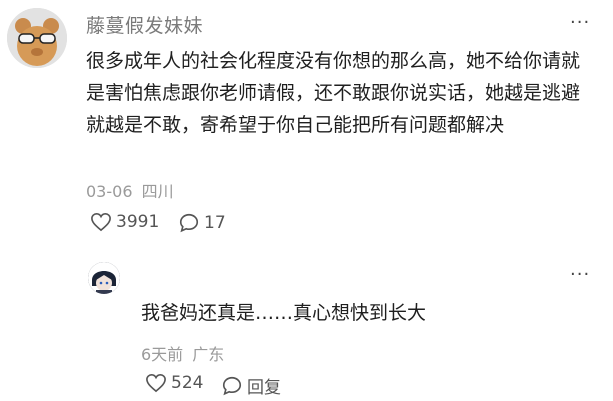 The height and width of the screenshot is (401, 613). Describe the element at coordinates (138, 222) in the screenshot. I see `like-count: 3991` at that location.